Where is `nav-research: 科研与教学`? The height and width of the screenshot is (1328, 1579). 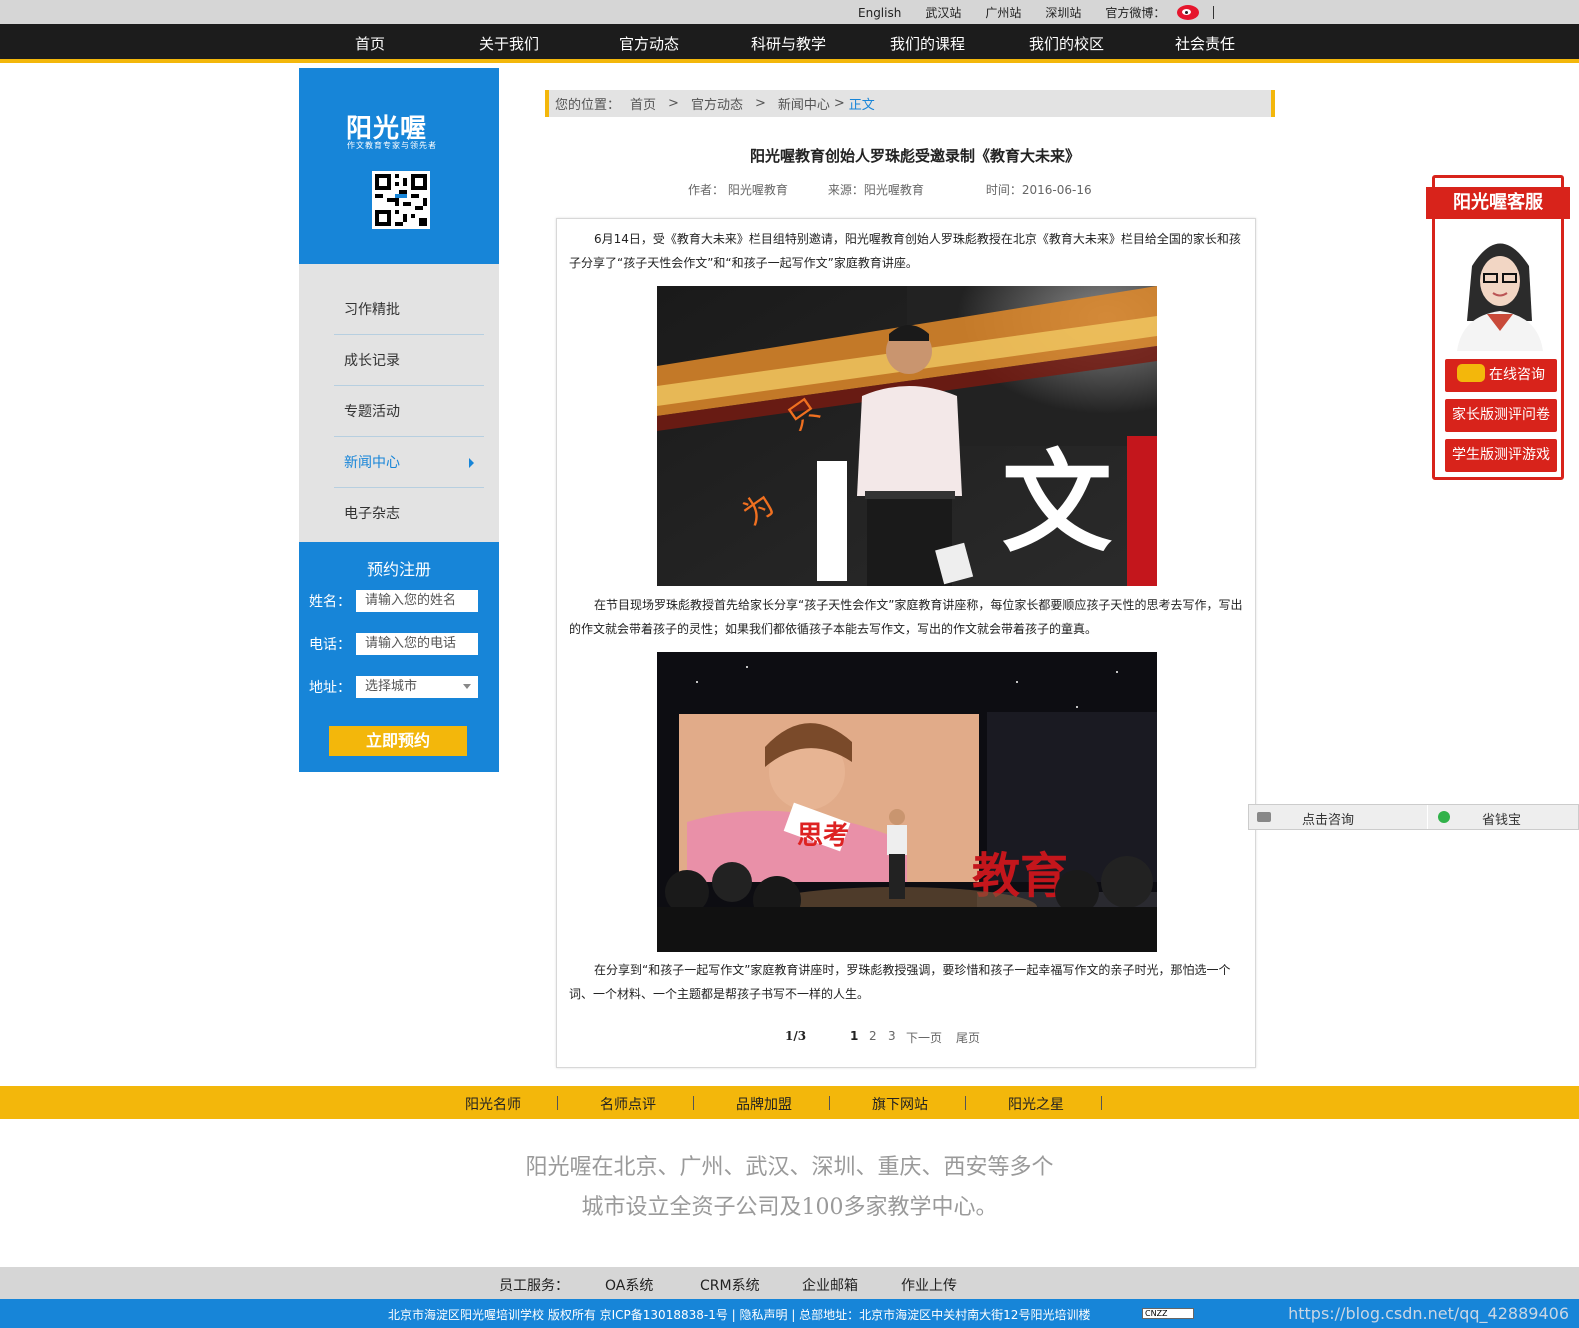
nav-research: 科研与教学 is located at coordinates (788, 43).